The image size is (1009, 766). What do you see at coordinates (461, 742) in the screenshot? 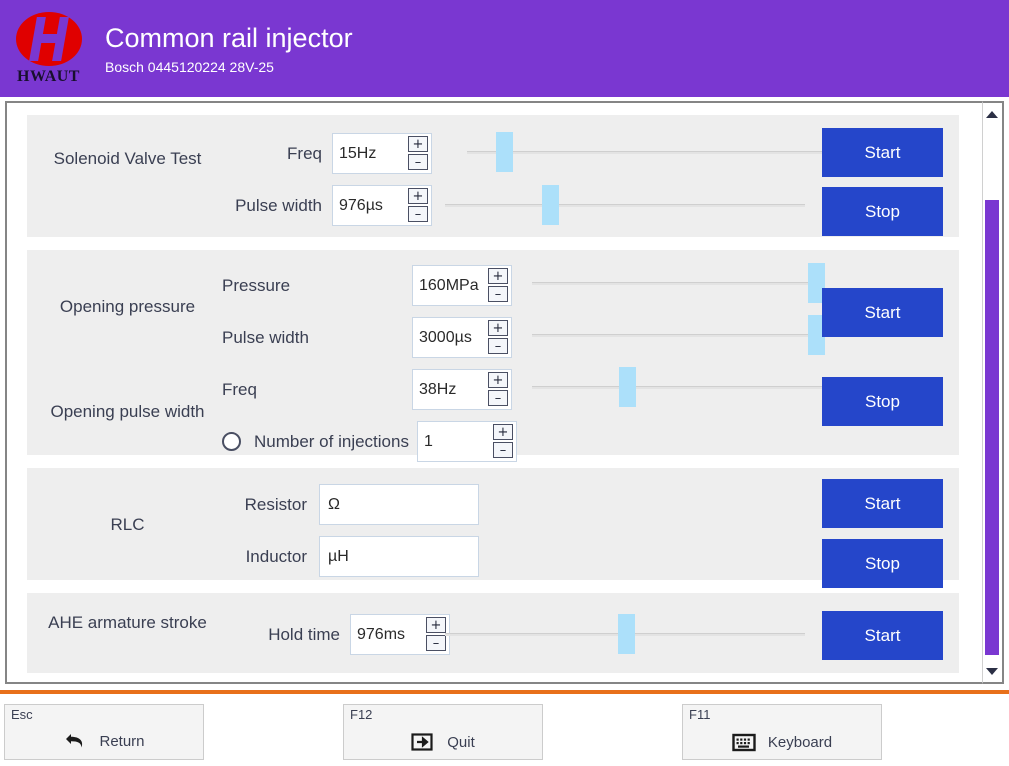
I see `footer-key-label: Quit` at bounding box center [461, 742].